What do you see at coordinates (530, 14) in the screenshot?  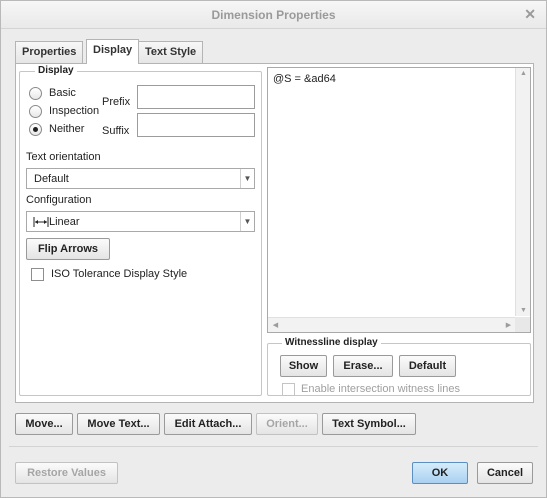 I see `close-icon: ✕` at bounding box center [530, 14].